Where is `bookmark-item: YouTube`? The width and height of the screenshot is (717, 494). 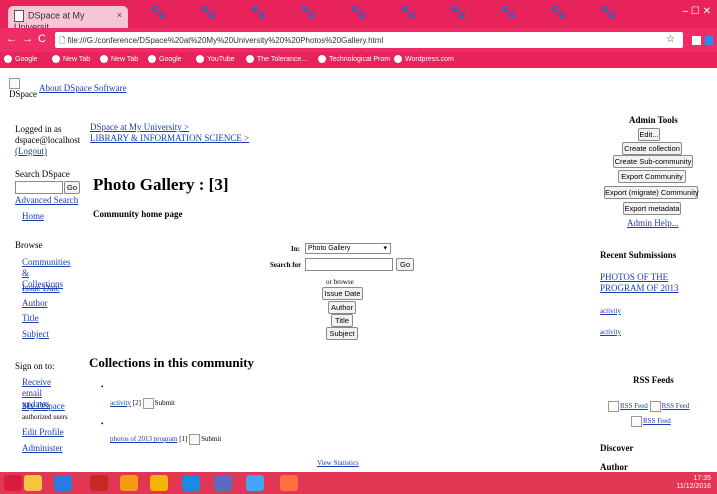
bookmark-item: YouTube is located at coordinates (215, 59).